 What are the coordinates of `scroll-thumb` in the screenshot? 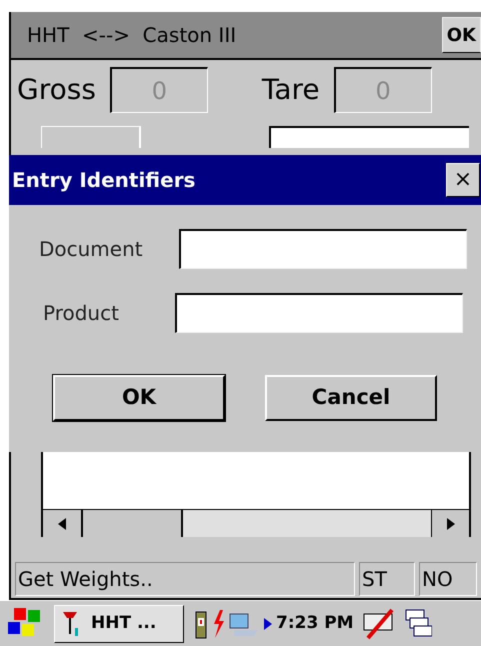 It's located at (133, 523).